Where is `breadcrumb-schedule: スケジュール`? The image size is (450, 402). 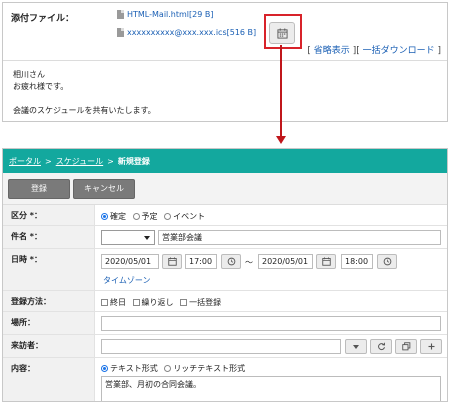
breadcrumb-schedule: スケジュール is located at coordinates (79, 161).